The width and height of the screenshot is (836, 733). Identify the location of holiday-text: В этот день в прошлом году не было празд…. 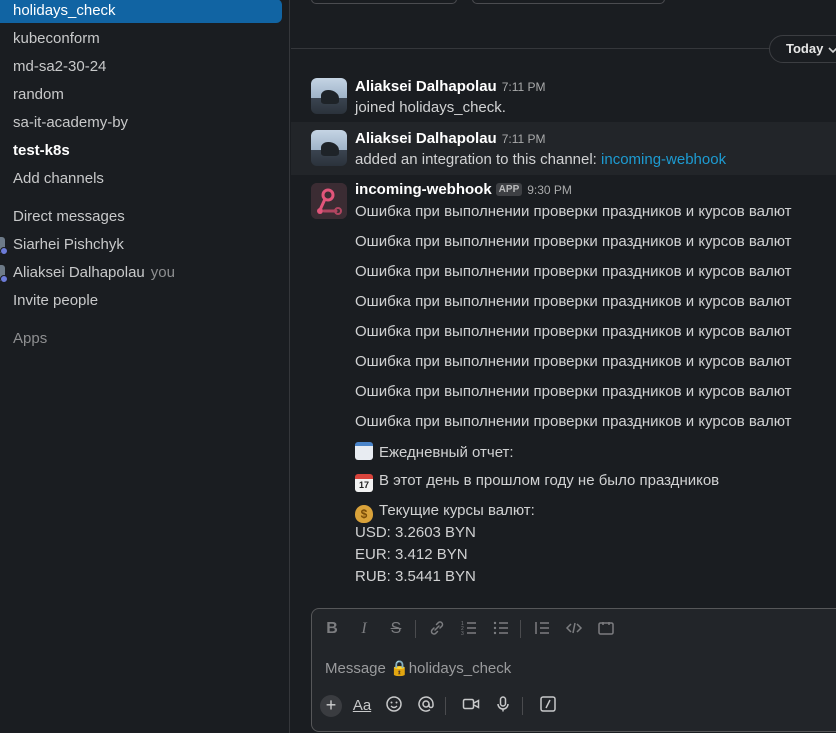
(549, 480).